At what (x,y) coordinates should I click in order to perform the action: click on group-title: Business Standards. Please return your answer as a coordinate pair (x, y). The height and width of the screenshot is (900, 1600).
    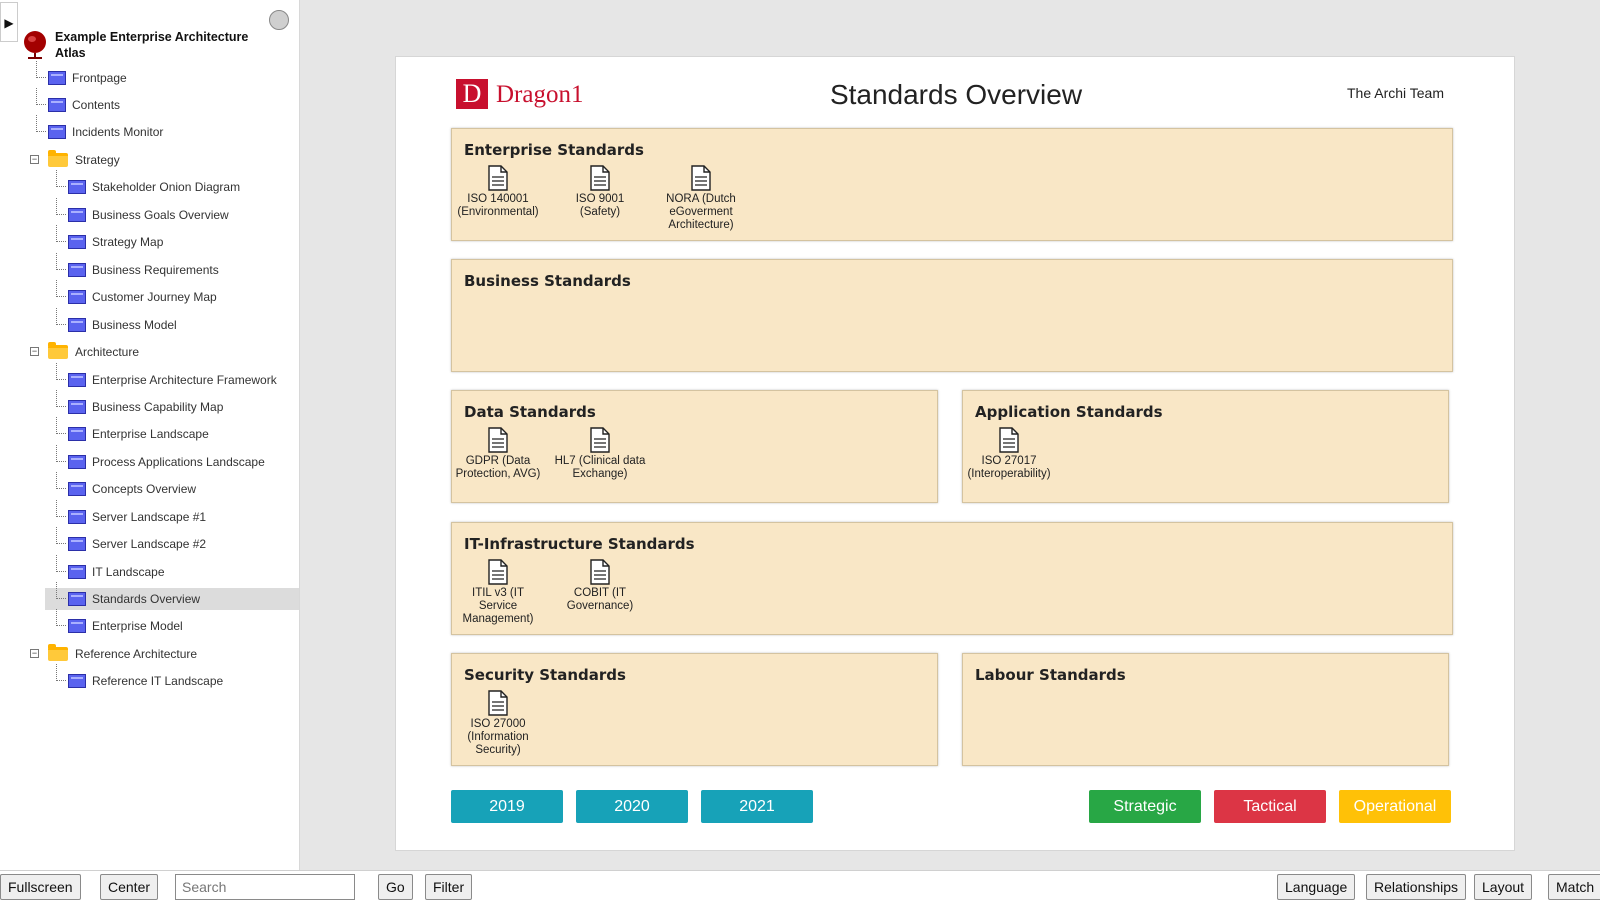
    Looking at the image, I should click on (547, 281).